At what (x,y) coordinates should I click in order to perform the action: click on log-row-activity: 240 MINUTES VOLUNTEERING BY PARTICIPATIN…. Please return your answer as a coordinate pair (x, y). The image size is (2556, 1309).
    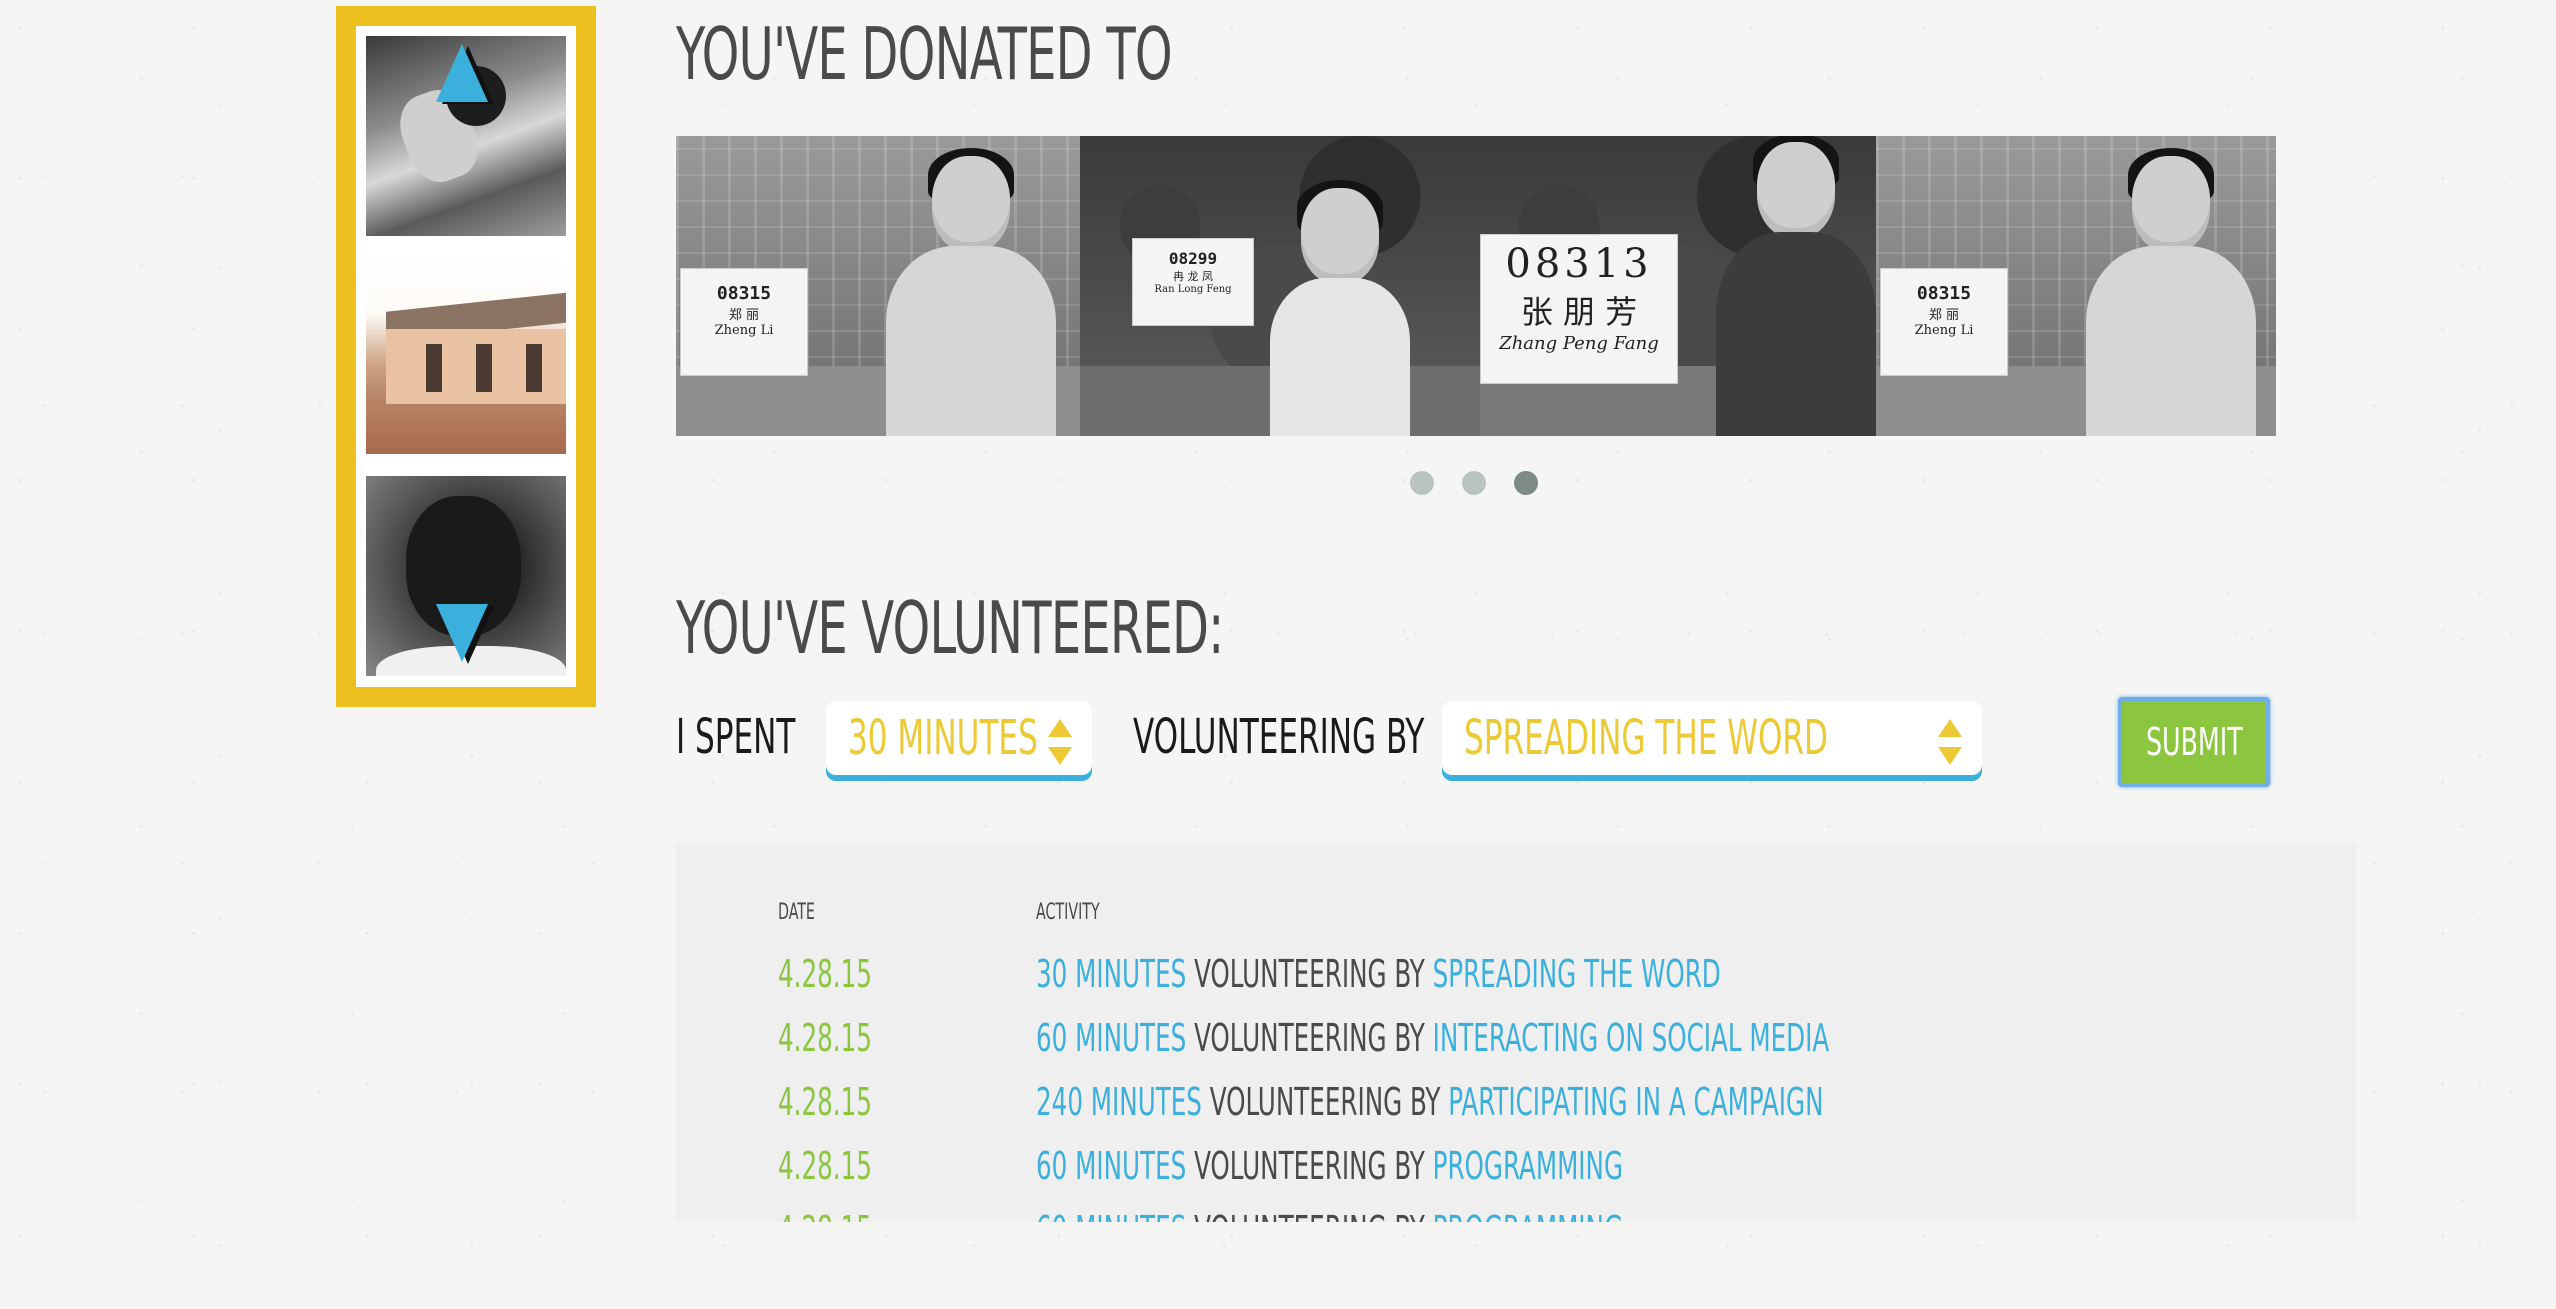
    Looking at the image, I should click on (1583, 1102).